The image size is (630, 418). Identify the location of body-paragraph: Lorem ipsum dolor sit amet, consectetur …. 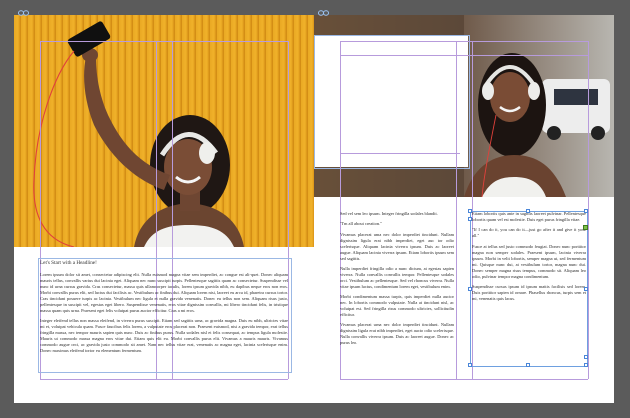
(164, 292).